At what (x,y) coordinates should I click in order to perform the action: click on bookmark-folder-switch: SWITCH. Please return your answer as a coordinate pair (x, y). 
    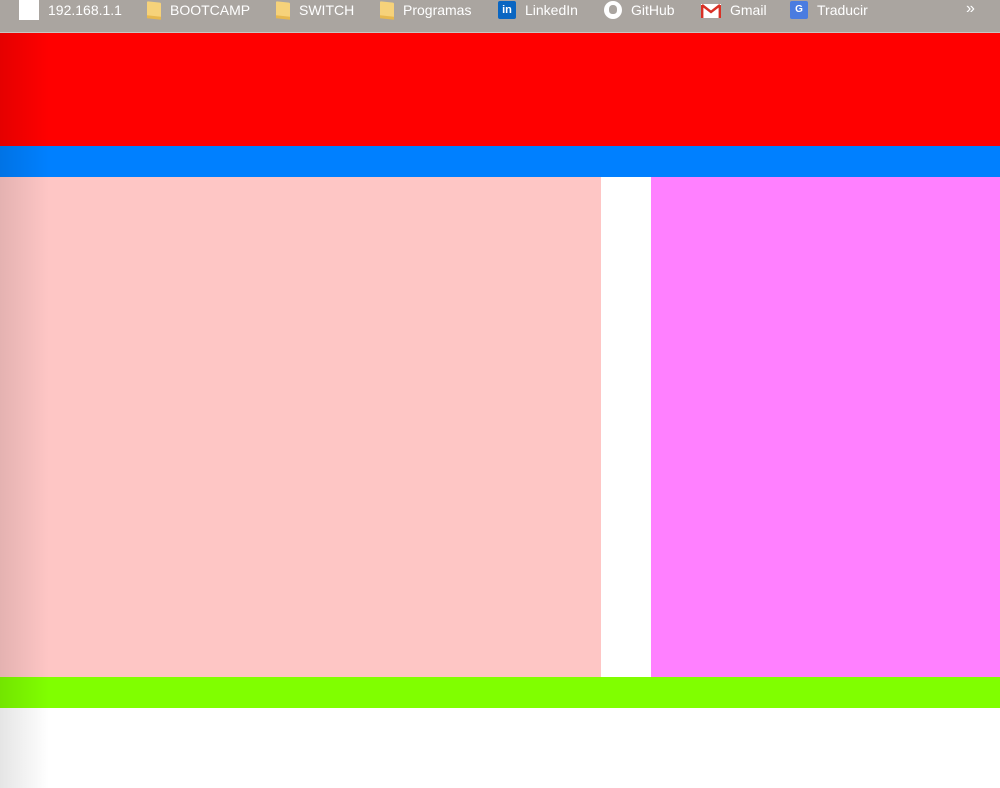
    Looking at the image, I should click on (315, 10).